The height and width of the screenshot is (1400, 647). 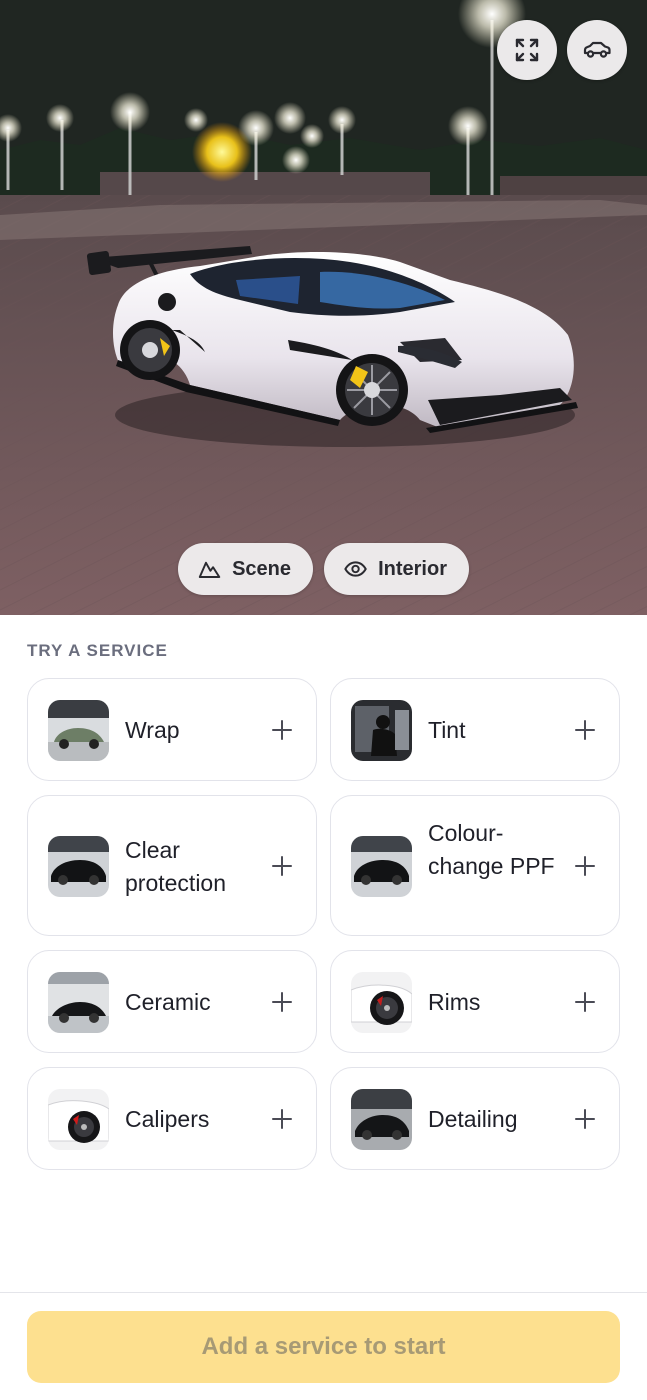 I want to click on fullscreen-button, so click(x=527, y=50).